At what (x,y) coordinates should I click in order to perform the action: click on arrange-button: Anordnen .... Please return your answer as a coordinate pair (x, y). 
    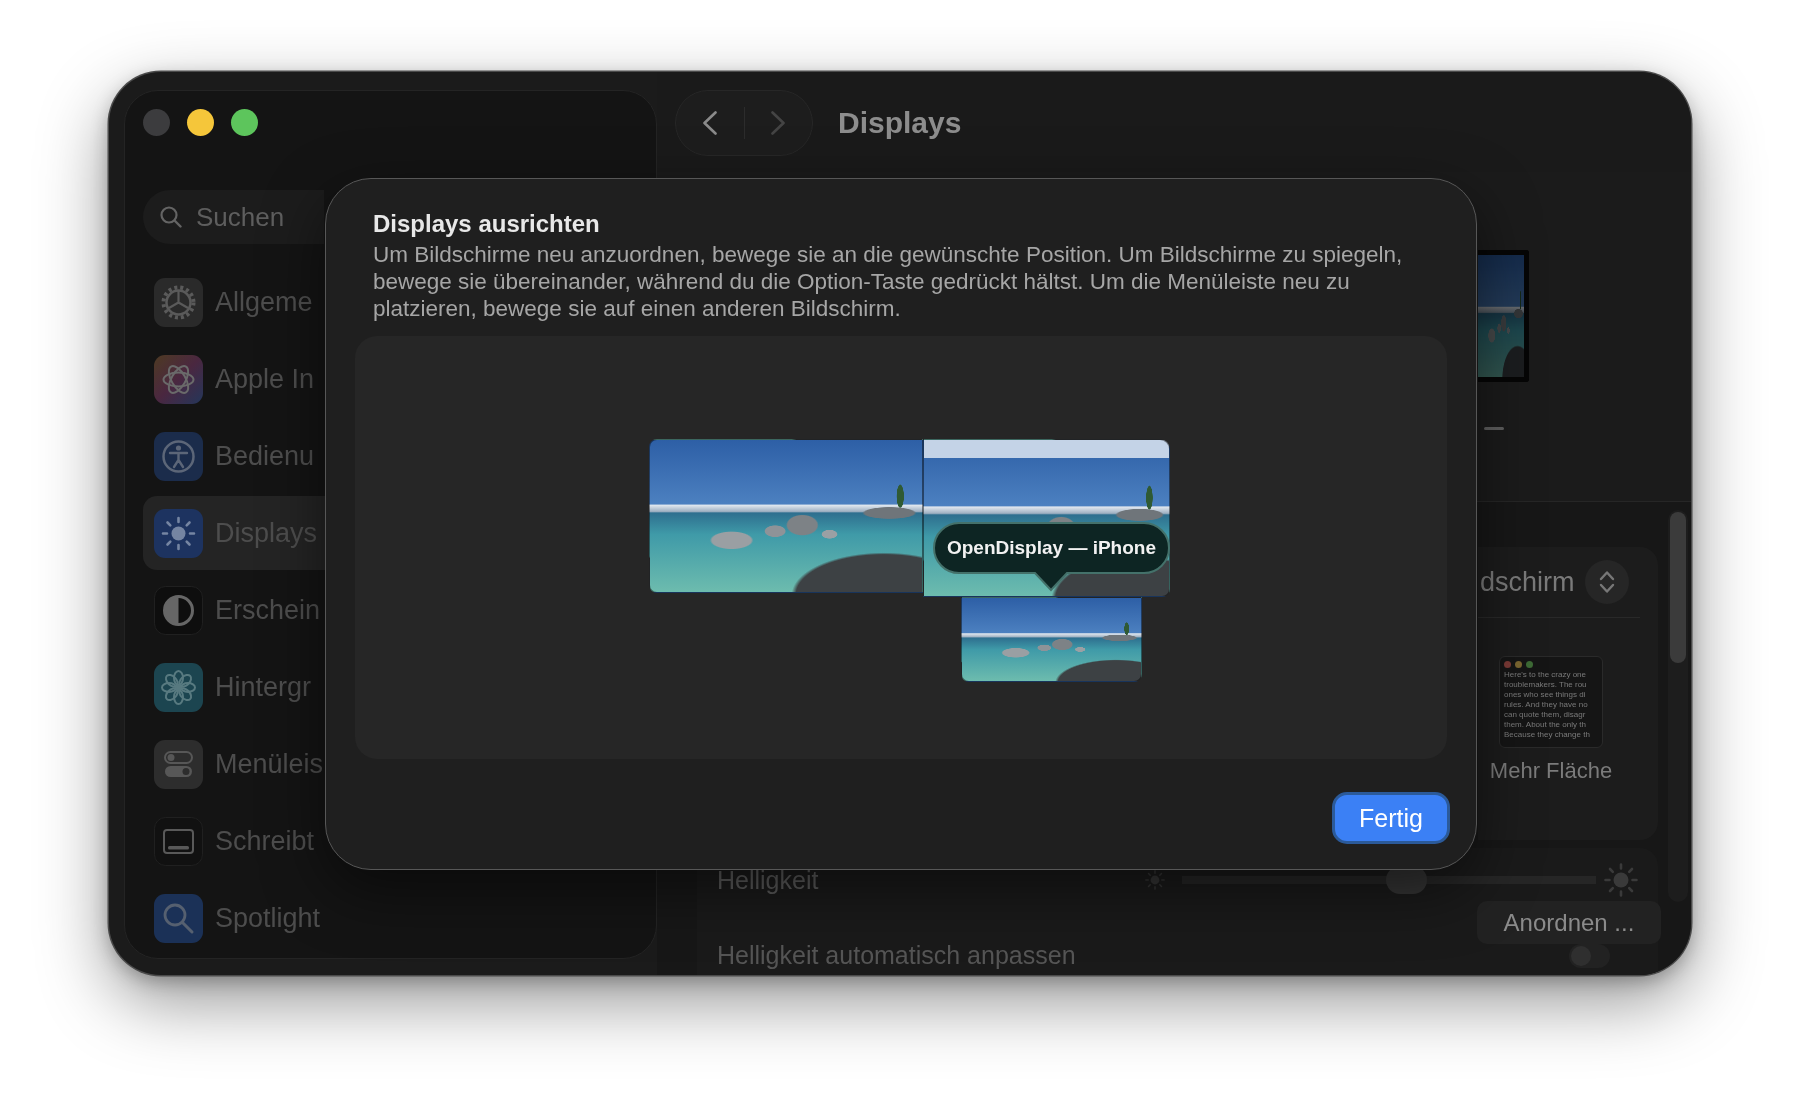
    Looking at the image, I should click on (1569, 922).